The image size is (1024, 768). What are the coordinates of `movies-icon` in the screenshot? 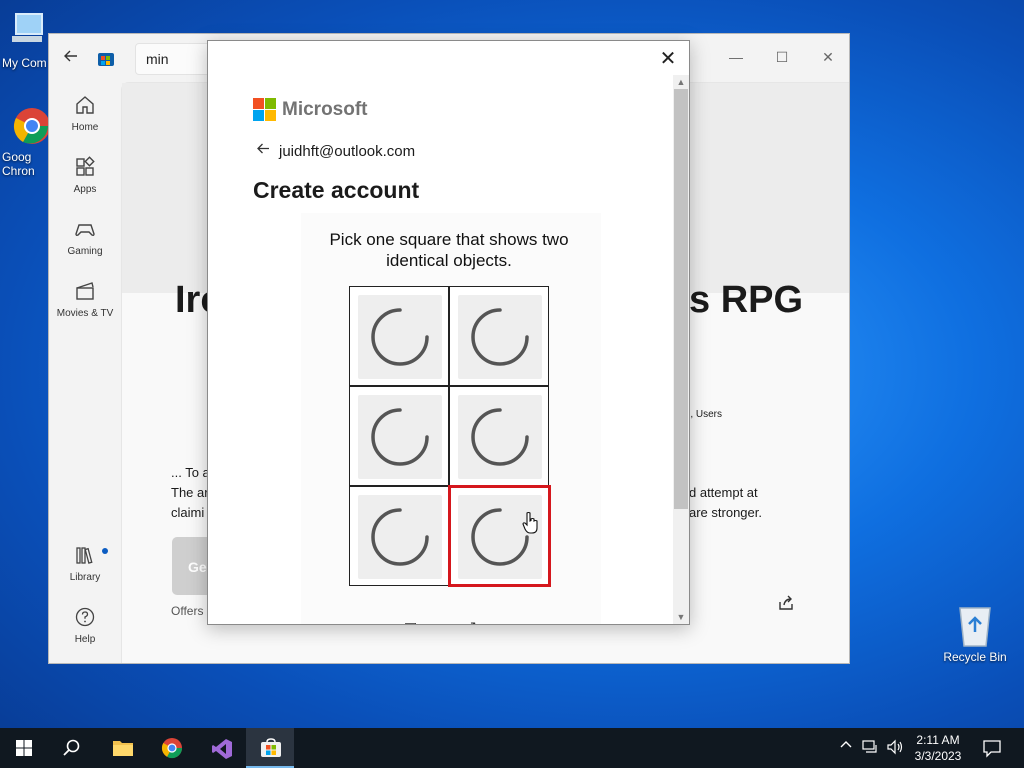 It's located at (85, 291).